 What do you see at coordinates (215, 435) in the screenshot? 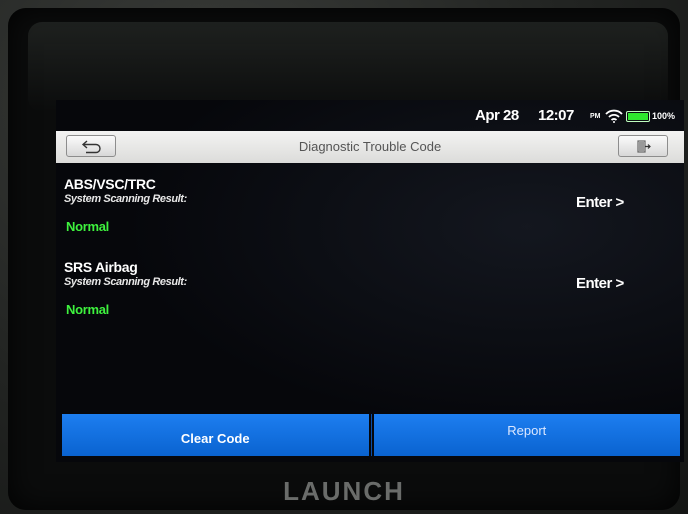
I see `clear-code-button: Clear Code` at bounding box center [215, 435].